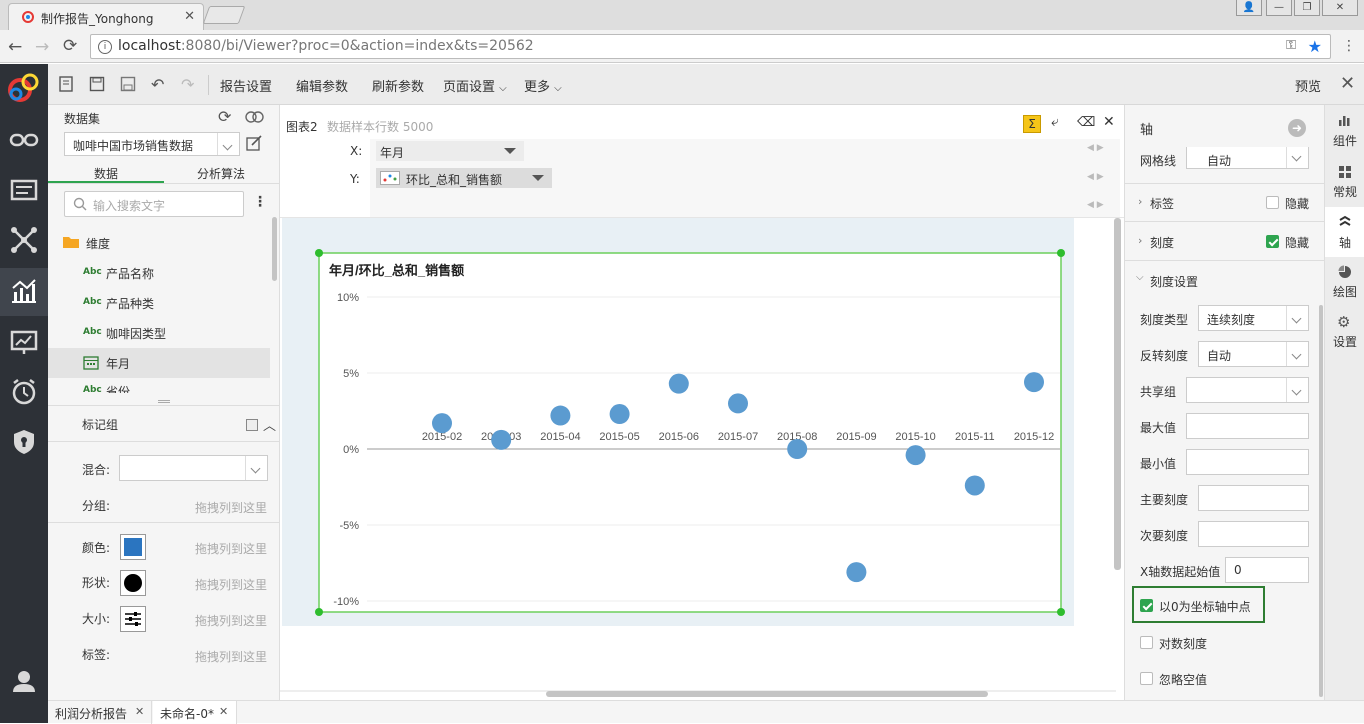  Describe the element at coordinates (1162, 242) in the screenshot. I see `tick-section: 刻度` at that location.